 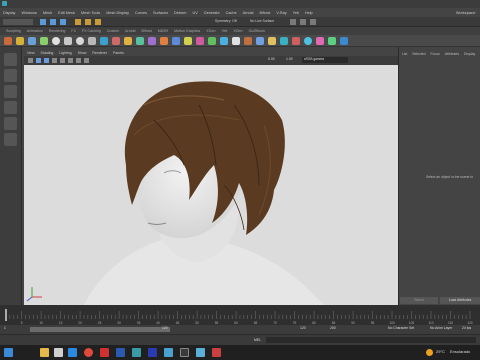 I want to click on menu-mesh-display: Mesh Display, so click(x=117, y=13).